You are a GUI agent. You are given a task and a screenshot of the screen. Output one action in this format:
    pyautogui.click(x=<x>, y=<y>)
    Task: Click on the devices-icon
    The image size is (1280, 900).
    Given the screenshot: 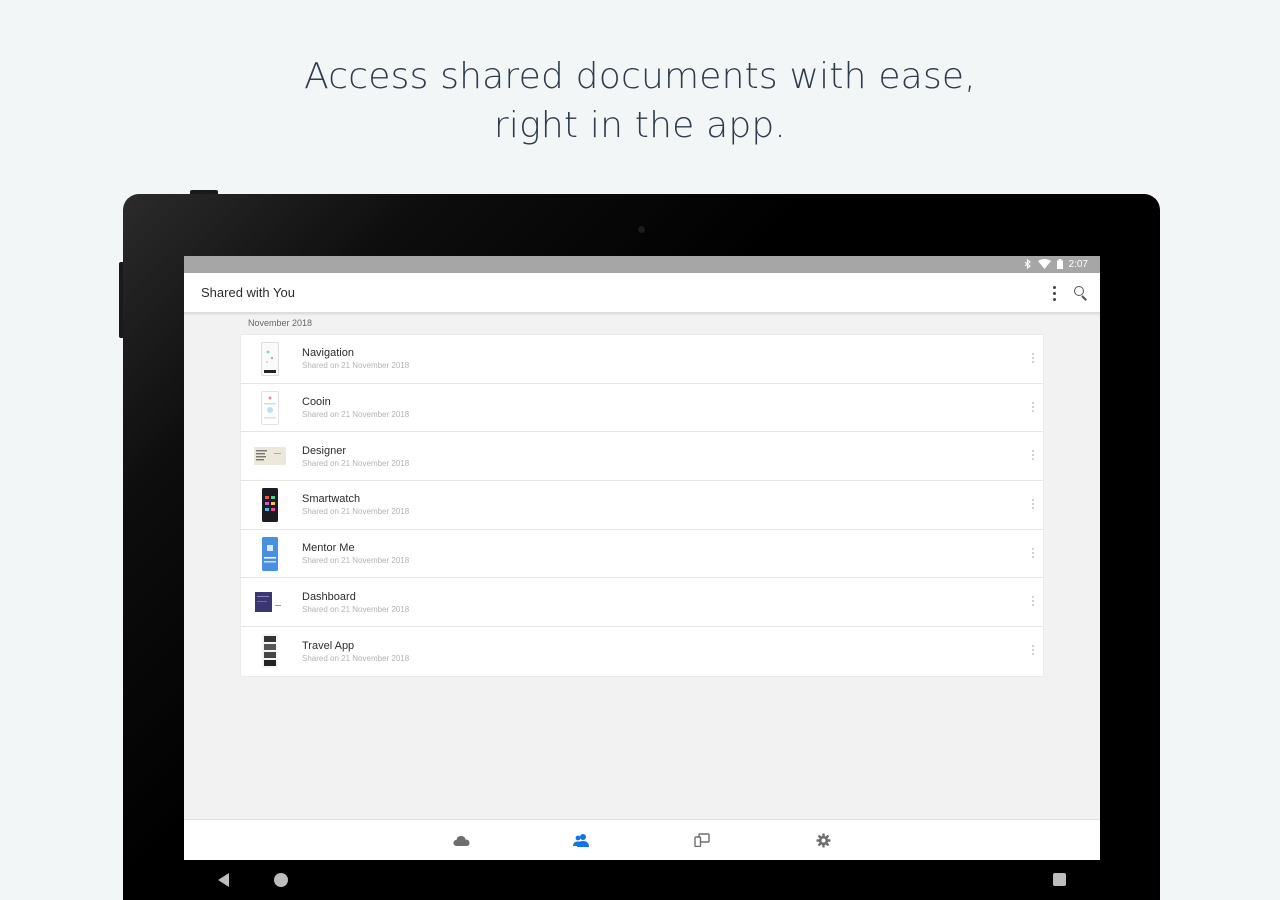 What is the action you would take?
    pyautogui.click(x=702, y=840)
    